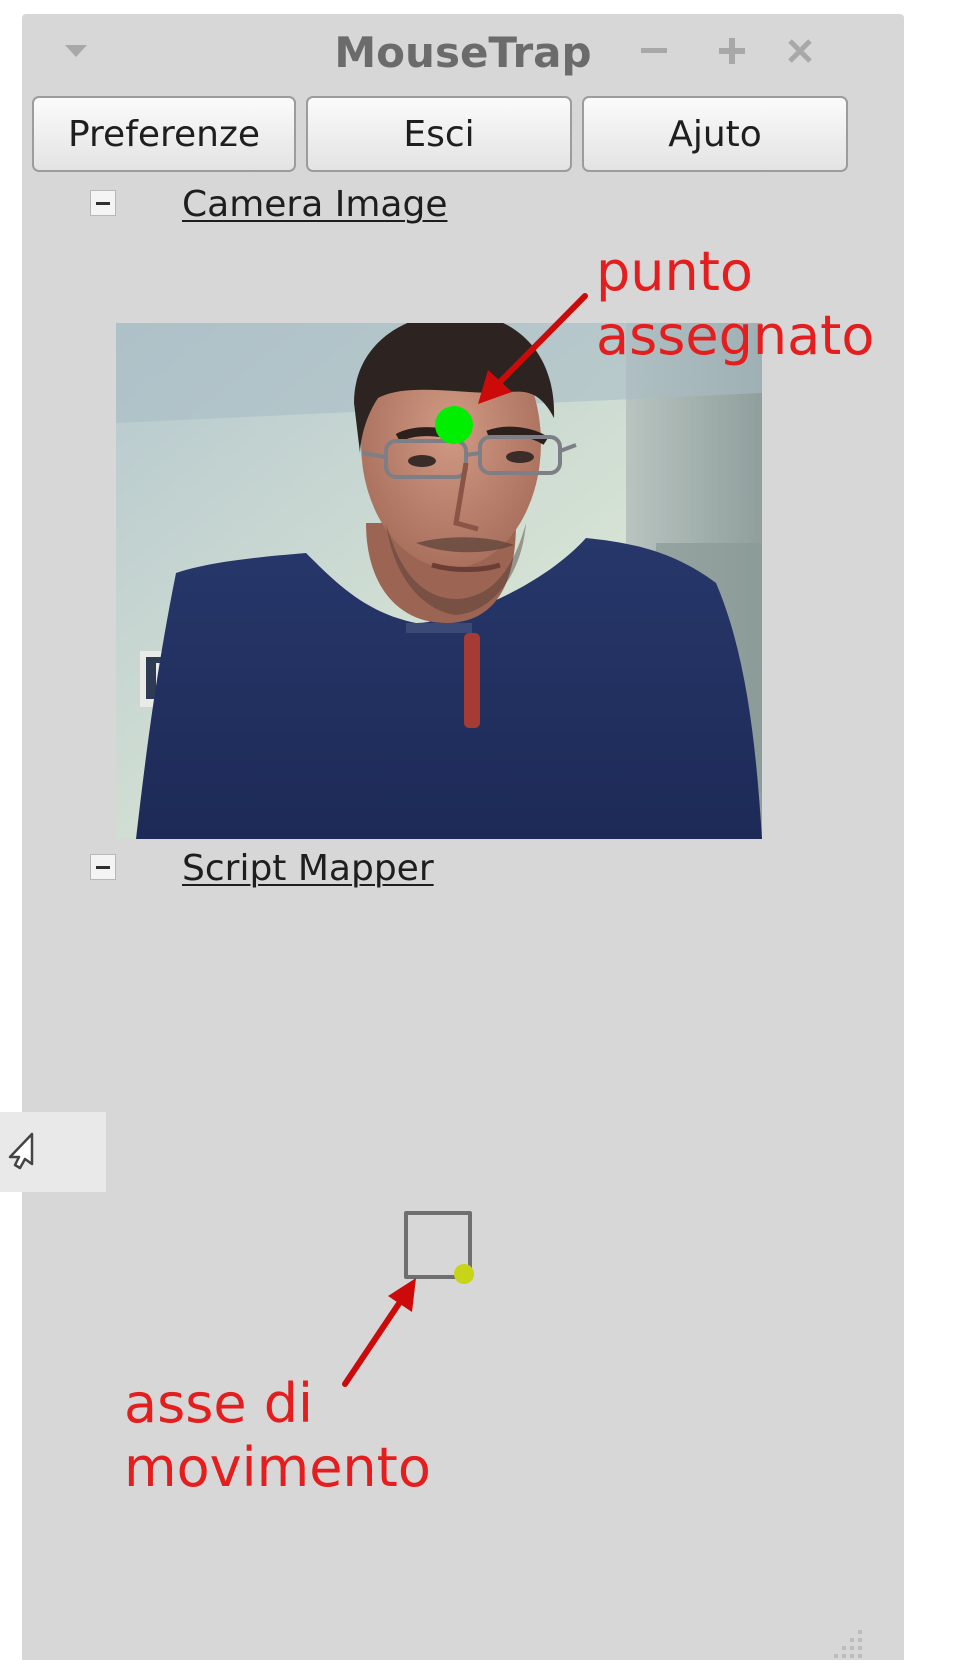  I want to click on help-button-label: Ajuto, so click(715, 134).